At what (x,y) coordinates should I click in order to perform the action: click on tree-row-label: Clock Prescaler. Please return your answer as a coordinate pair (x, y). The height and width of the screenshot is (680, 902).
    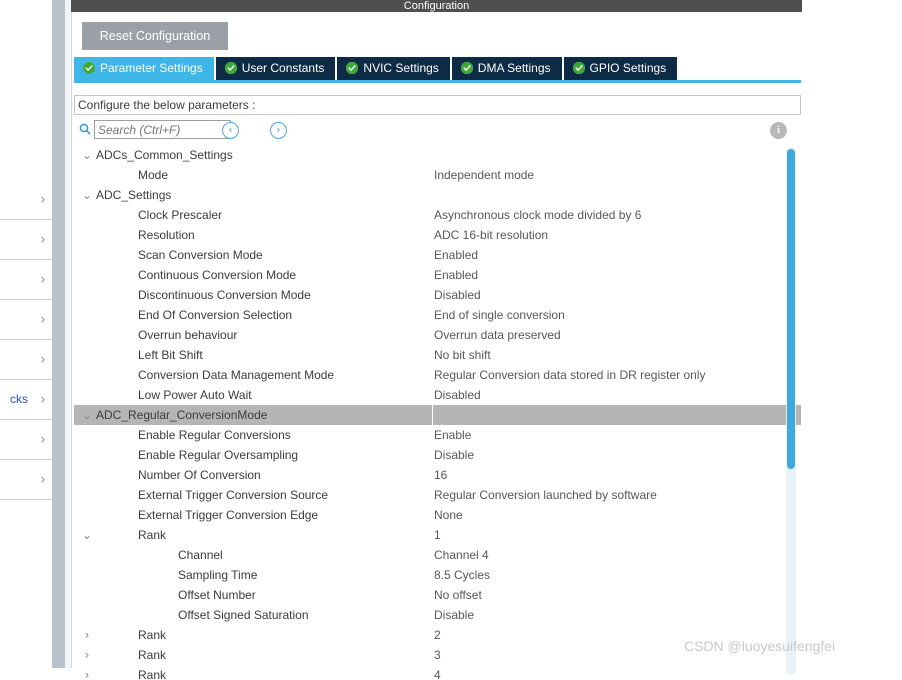
    Looking at the image, I should click on (180, 215).